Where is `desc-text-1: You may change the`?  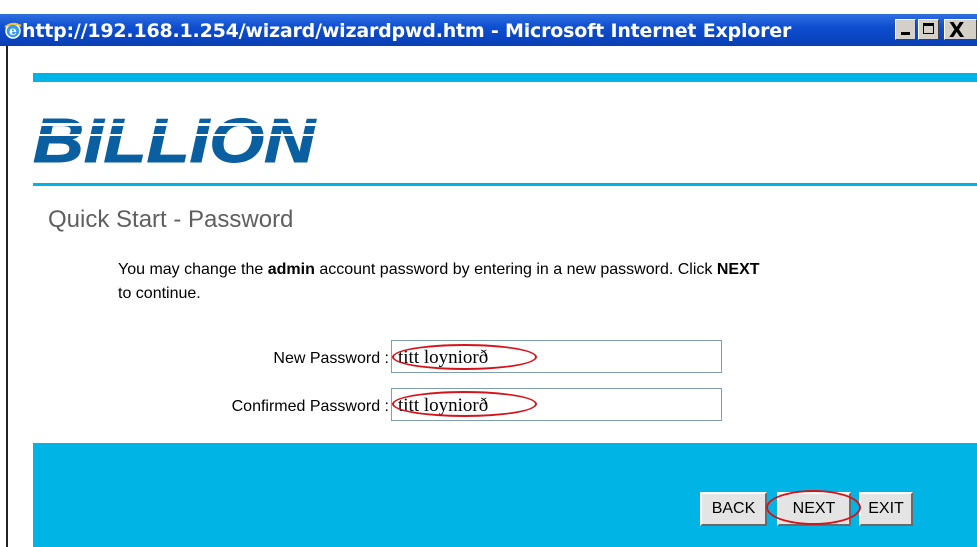
desc-text-1: You may change the is located at coordinates (193, 269).